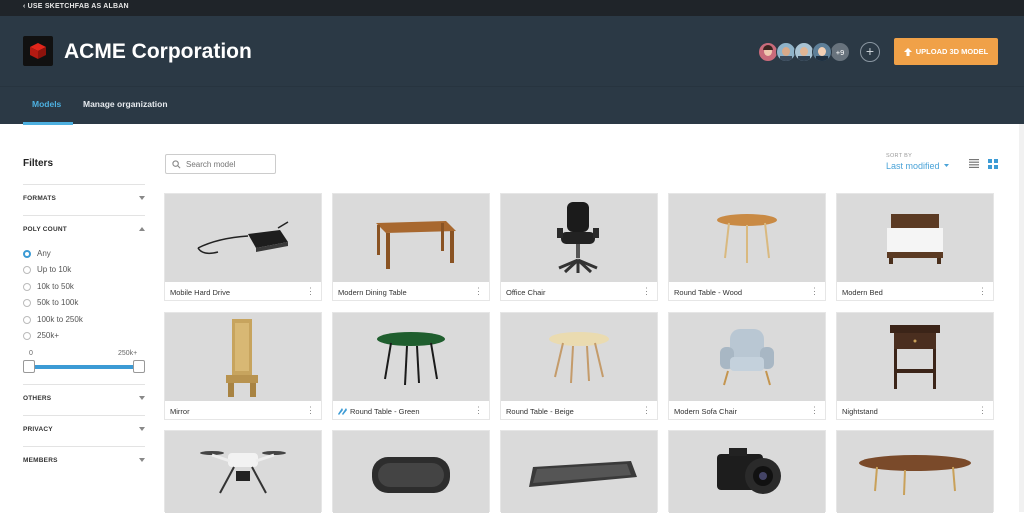  I want to click on search-box, so click(220, 164).